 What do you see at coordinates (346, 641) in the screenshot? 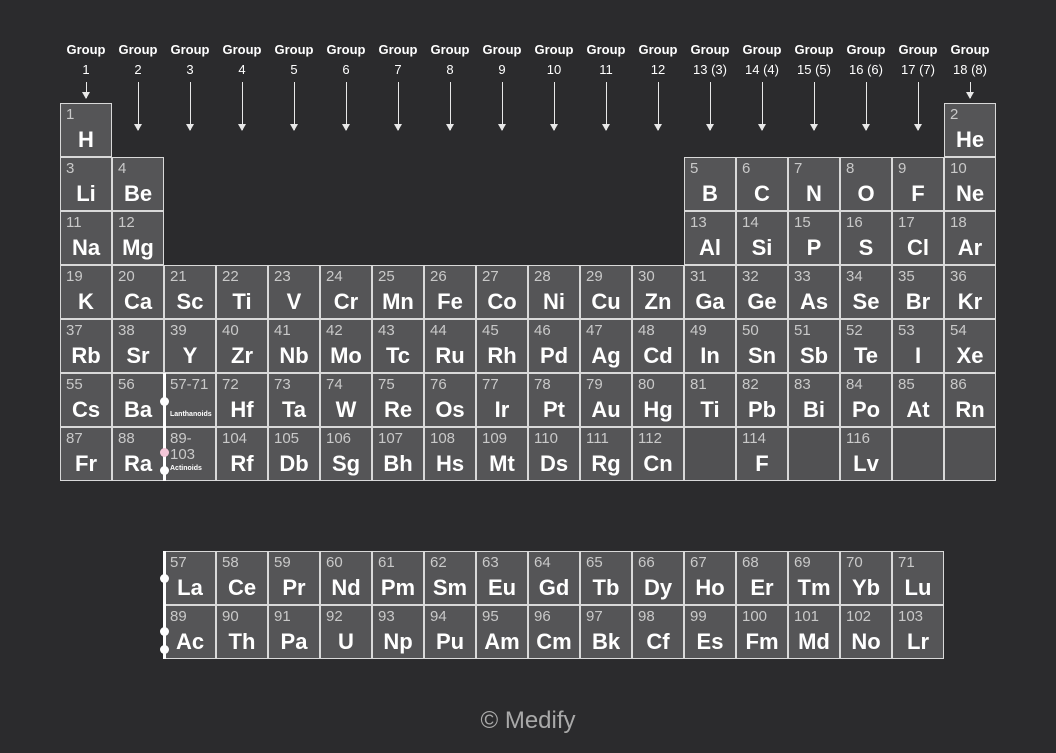
I see `element-symbol: U` at bounding box center [346, 641].